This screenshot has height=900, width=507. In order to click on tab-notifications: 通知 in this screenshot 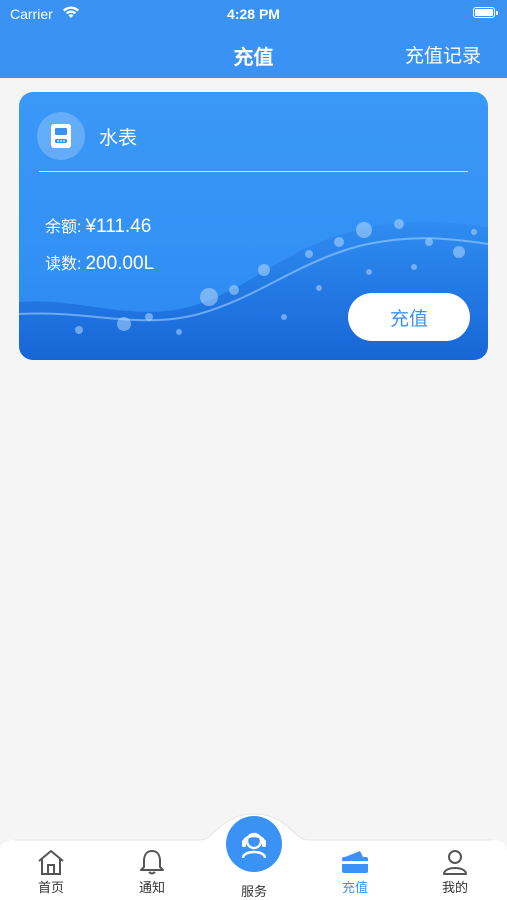, I will do `click(152, 872)`.